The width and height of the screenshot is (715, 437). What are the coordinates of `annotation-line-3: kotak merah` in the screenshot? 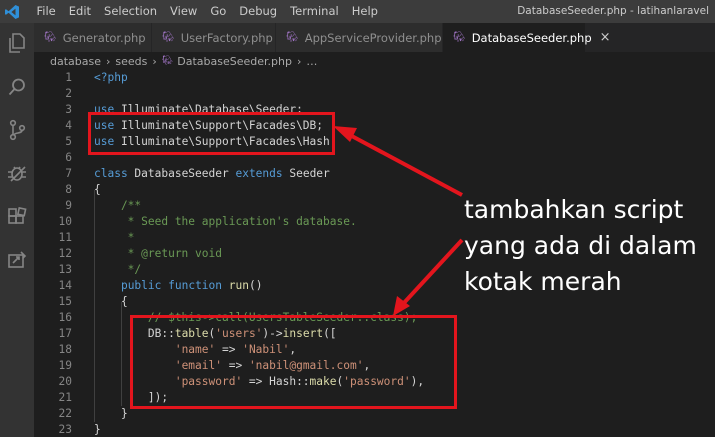 It's located at (543, 281).